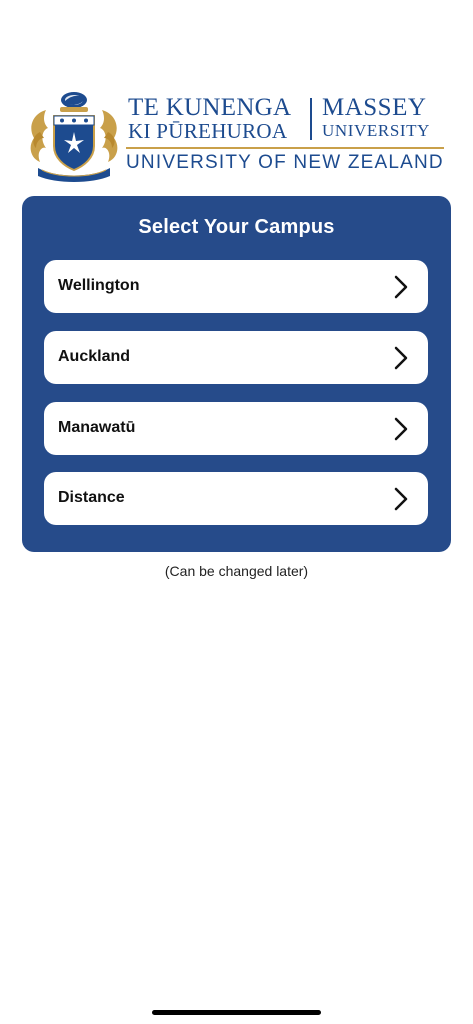 This screenshot has width=473, height=1024. What do you see at coordinates (236, 1012) in the screenshot?
I see `home-indicator` at bounding box center [236, 1012].